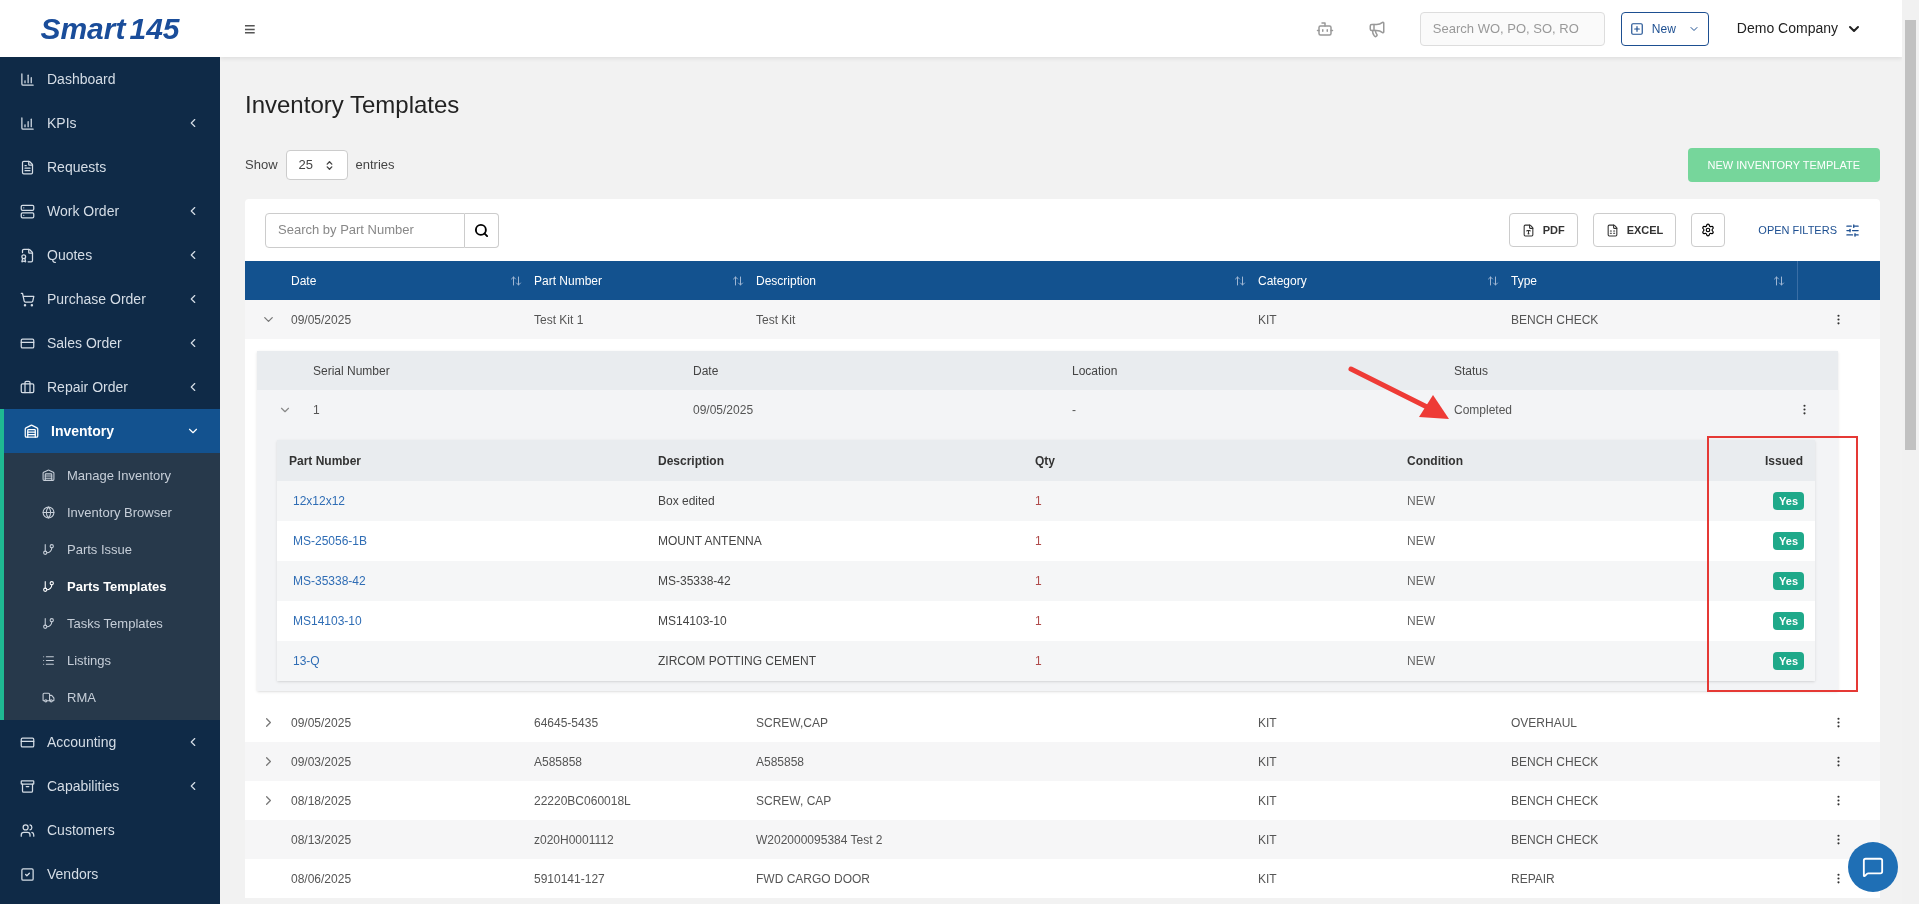 Image resolution: width=1919 pixels, height=904 pixels. I want to click on column-header: Serial Number, so click(351, 371).